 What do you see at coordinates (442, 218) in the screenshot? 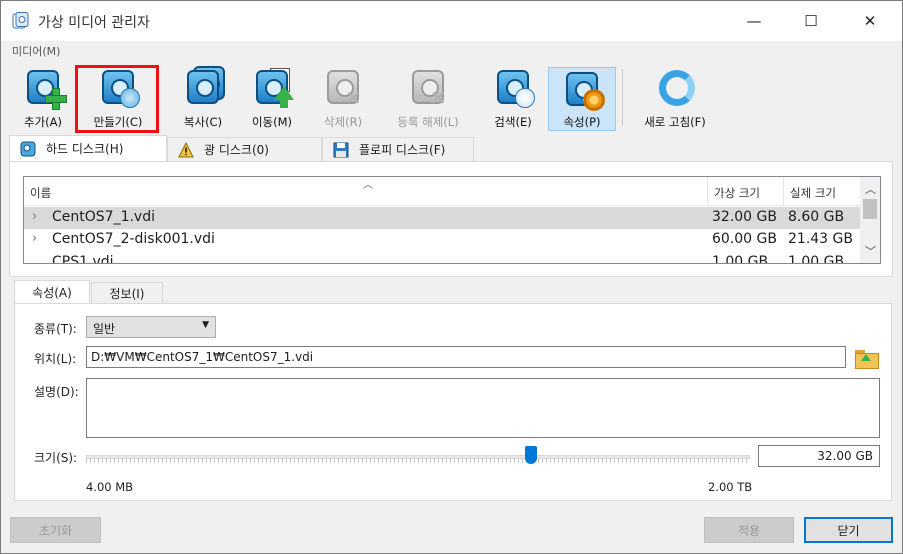
I see `table-row: › CentOS7_1.vdi 32.00 GB 8.60 GB` at bounding box center [442, 218].